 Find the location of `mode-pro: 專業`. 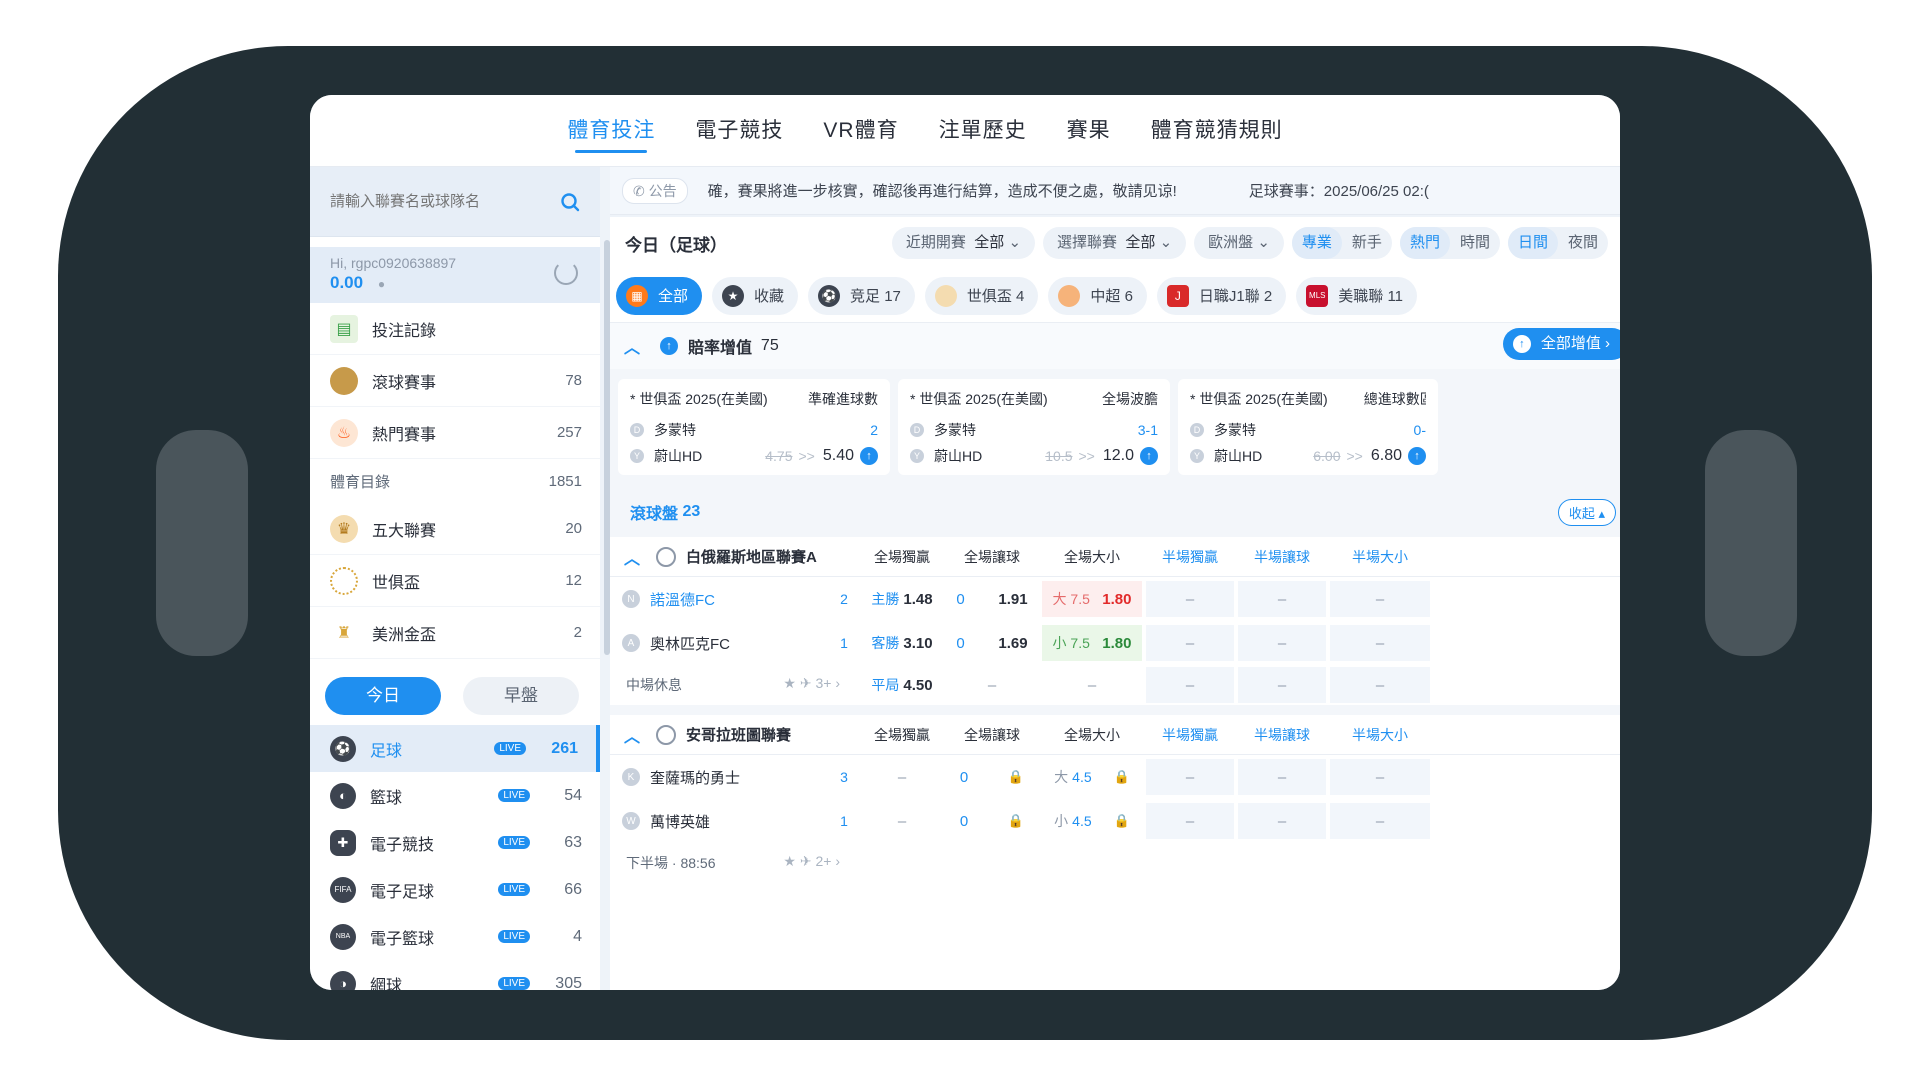

mode-pro: 專業 is located at coordinates (1316, 243).